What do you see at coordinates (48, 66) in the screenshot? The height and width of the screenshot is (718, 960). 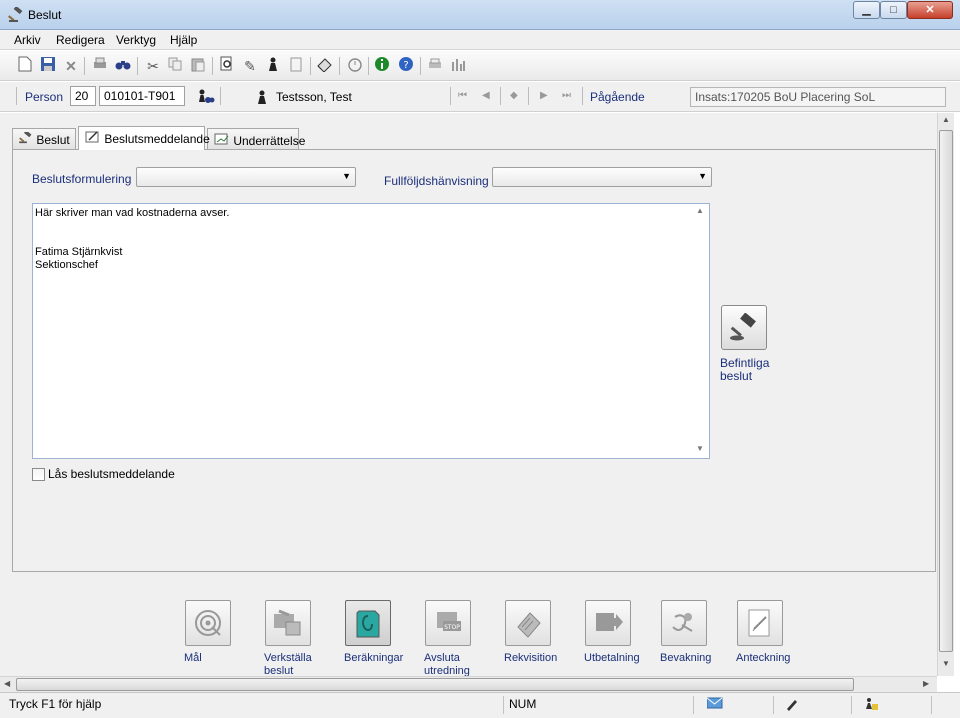 I see `save-icon` at bounding box center [48, 66].